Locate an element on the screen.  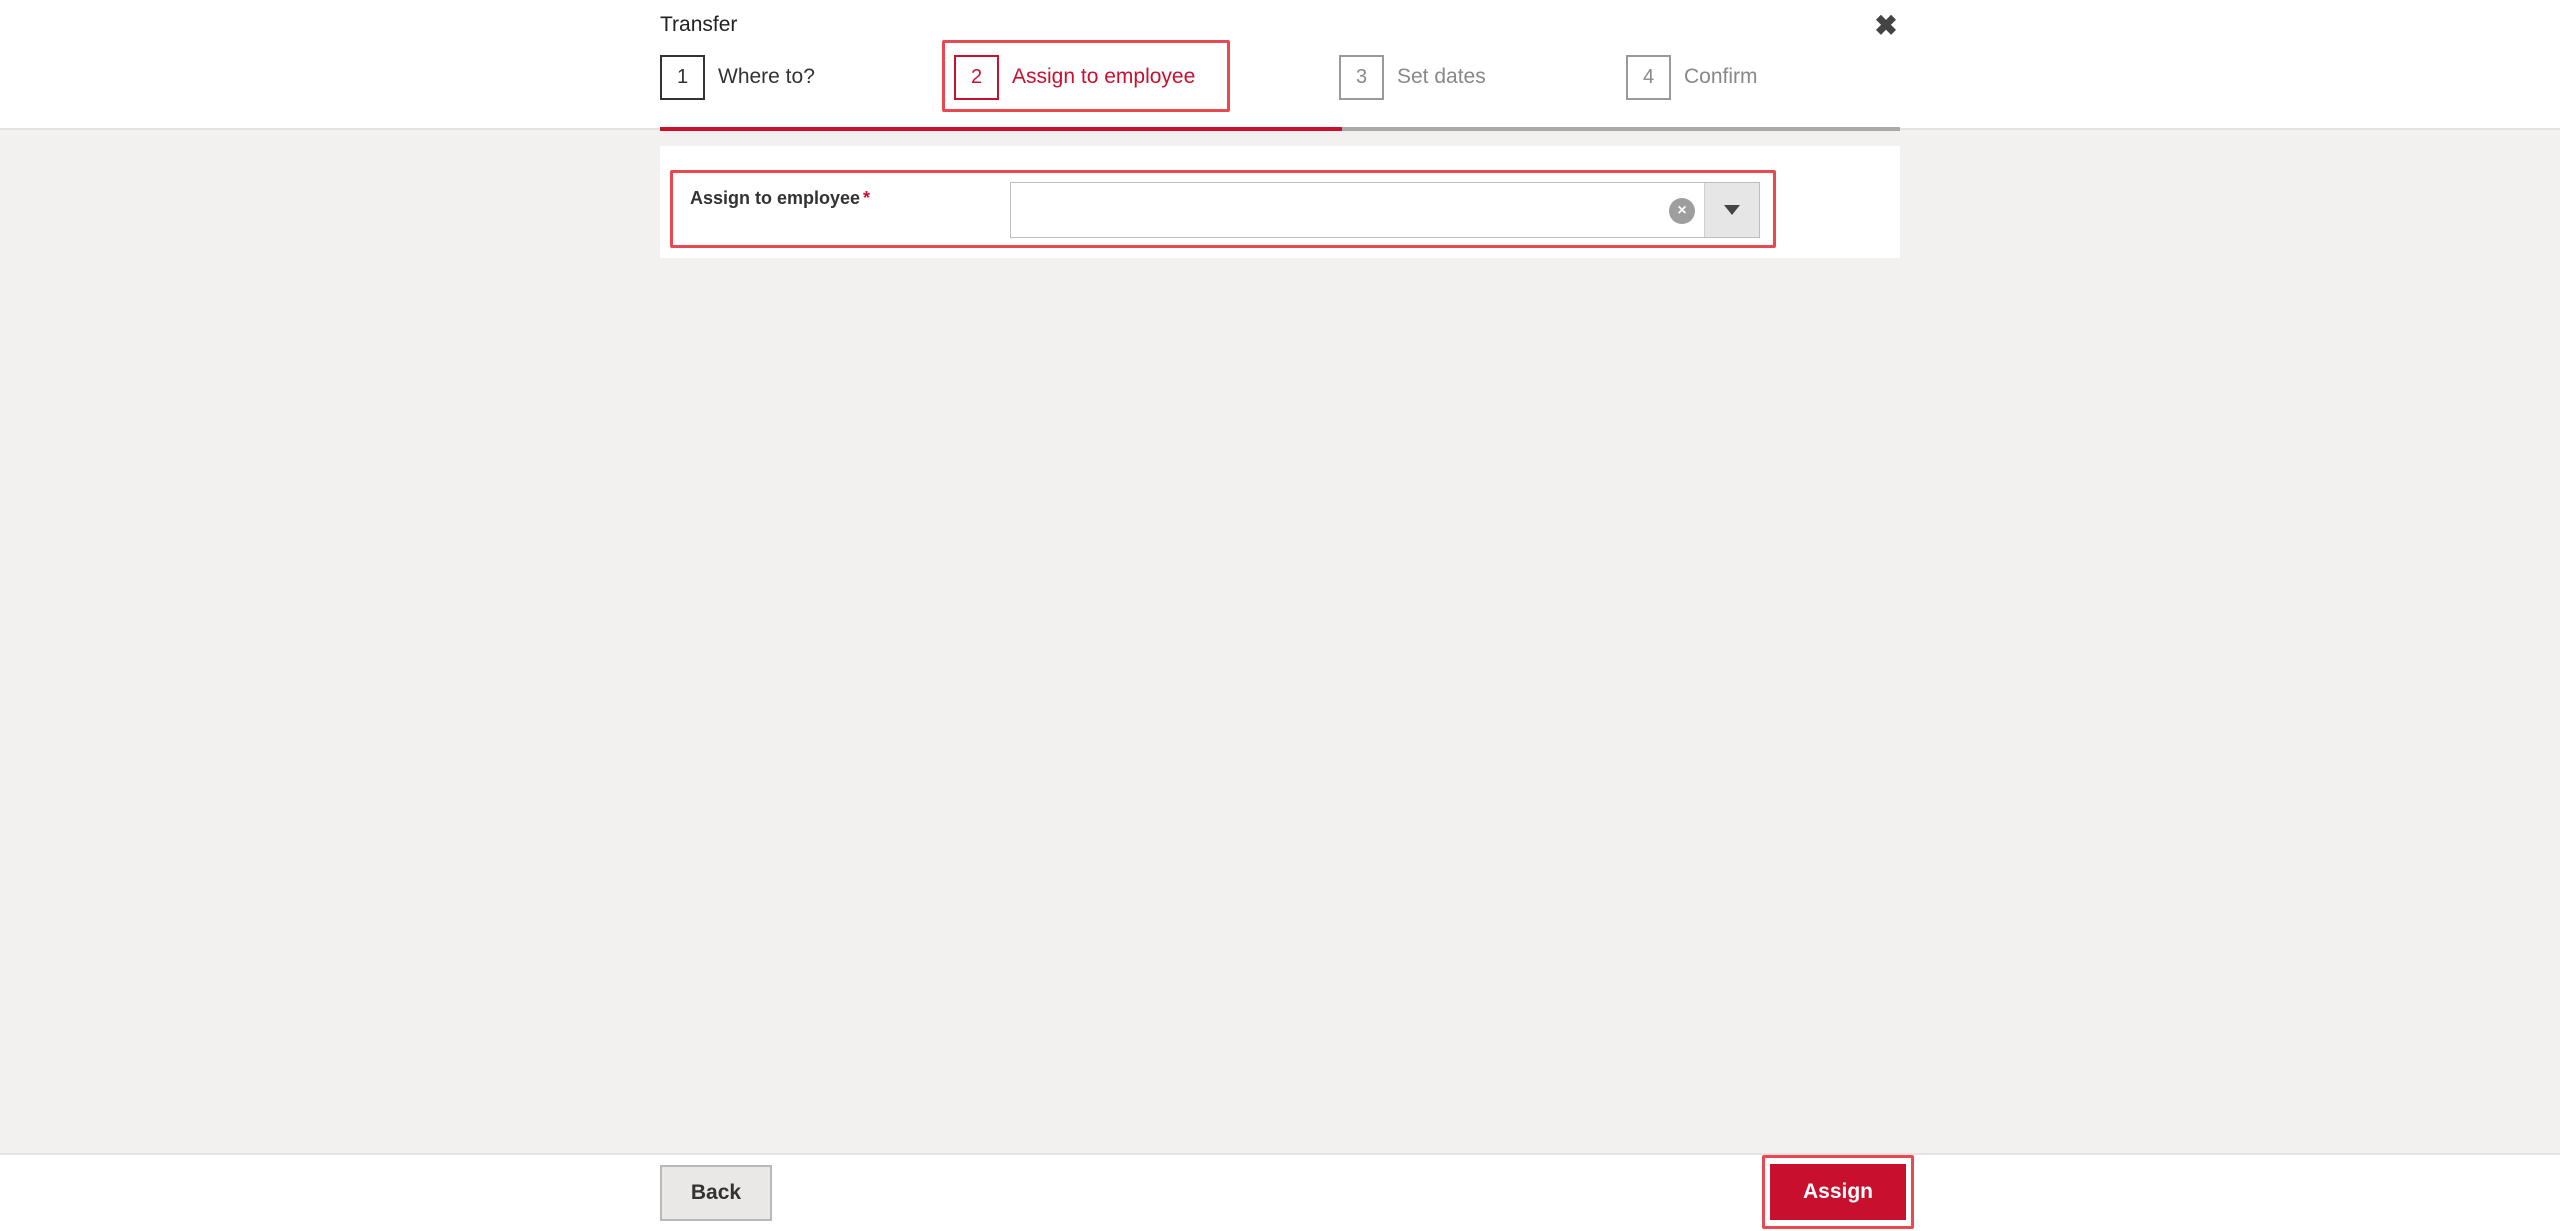
step-where-to: 1 Where to? is located at coordinates (737, 77).